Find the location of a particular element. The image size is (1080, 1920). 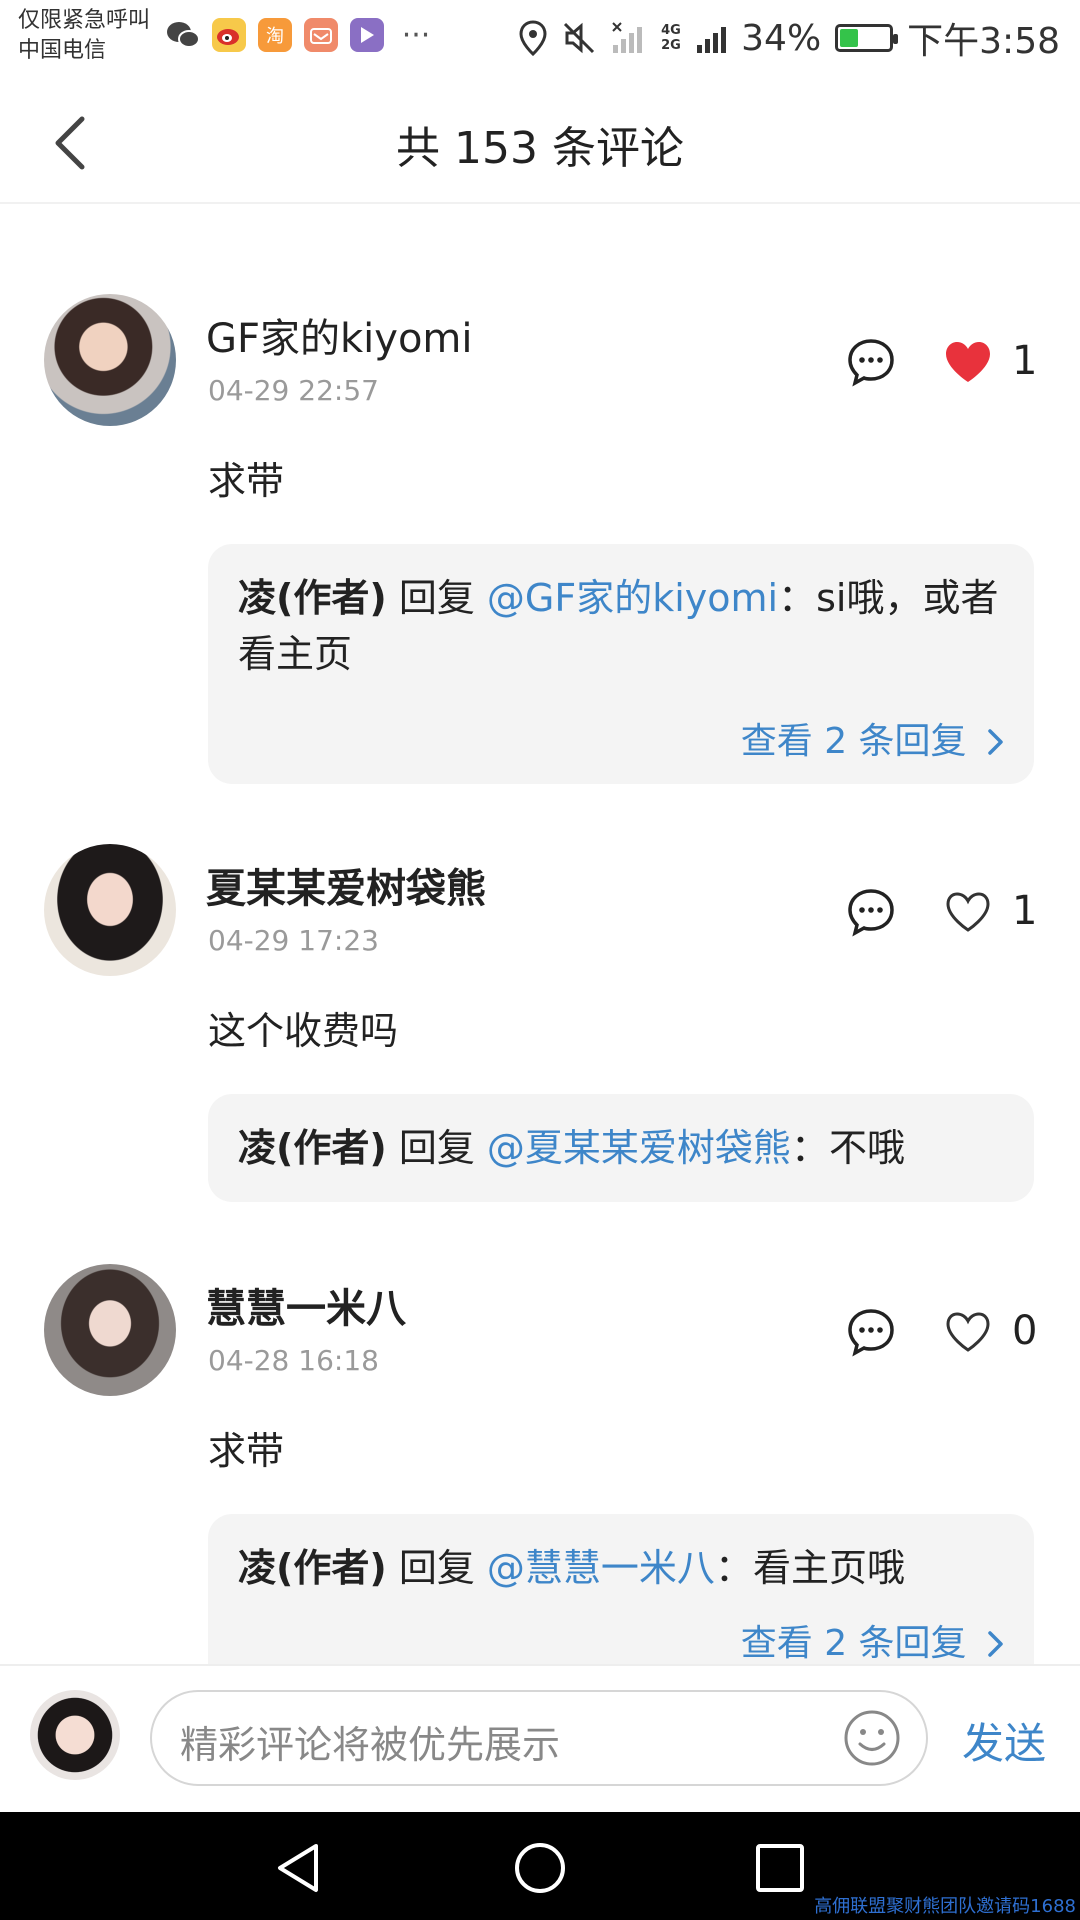

watermark: 高佣联盟聚财熊团队邀请码1688 is located at coordinates (945, 1906).